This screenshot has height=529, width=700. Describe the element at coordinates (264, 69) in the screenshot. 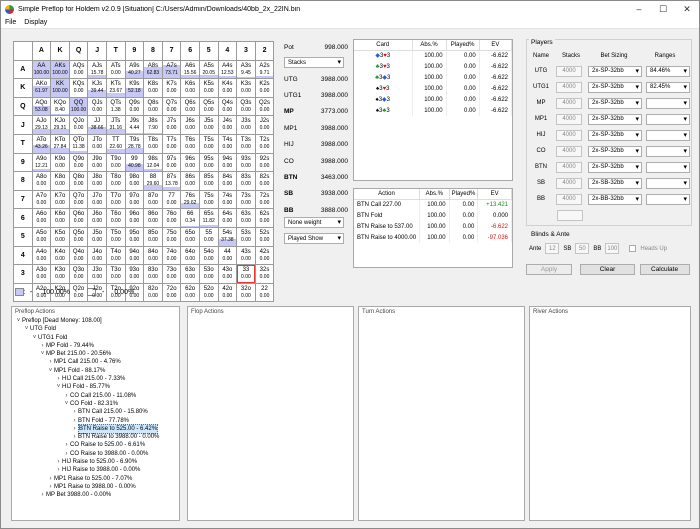

I see `hand-cell: A2s 9.71` at that location.